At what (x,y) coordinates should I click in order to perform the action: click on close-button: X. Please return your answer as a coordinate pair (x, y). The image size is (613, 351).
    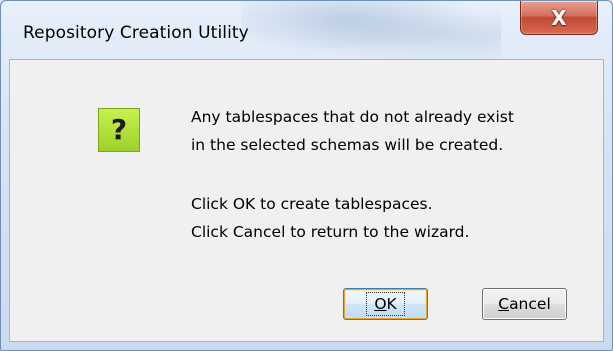
    Looking at the image, I should click on (559, 18).